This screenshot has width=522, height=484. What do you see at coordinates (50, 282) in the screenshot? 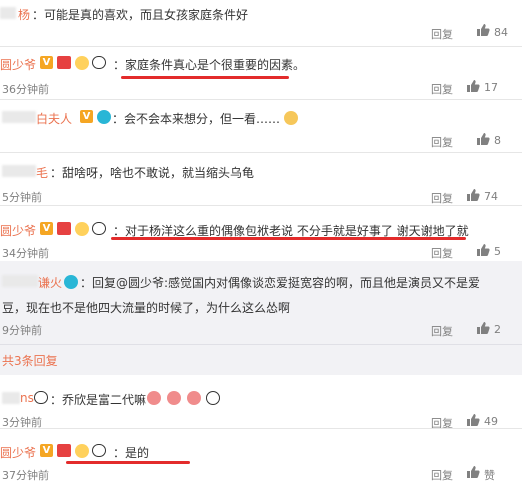
I see `comment-username: 谦火` at bounding box center [50, 282].